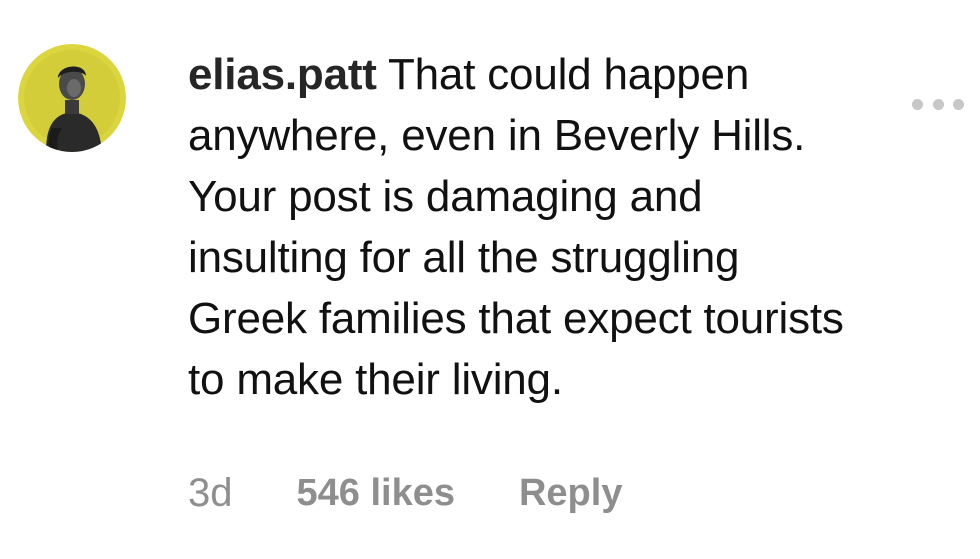 This screenshot has height=559, width=980. Describe the element at coordinates (282, 74) in the screenshot. I see `comment-username: elias.patt` at that location.